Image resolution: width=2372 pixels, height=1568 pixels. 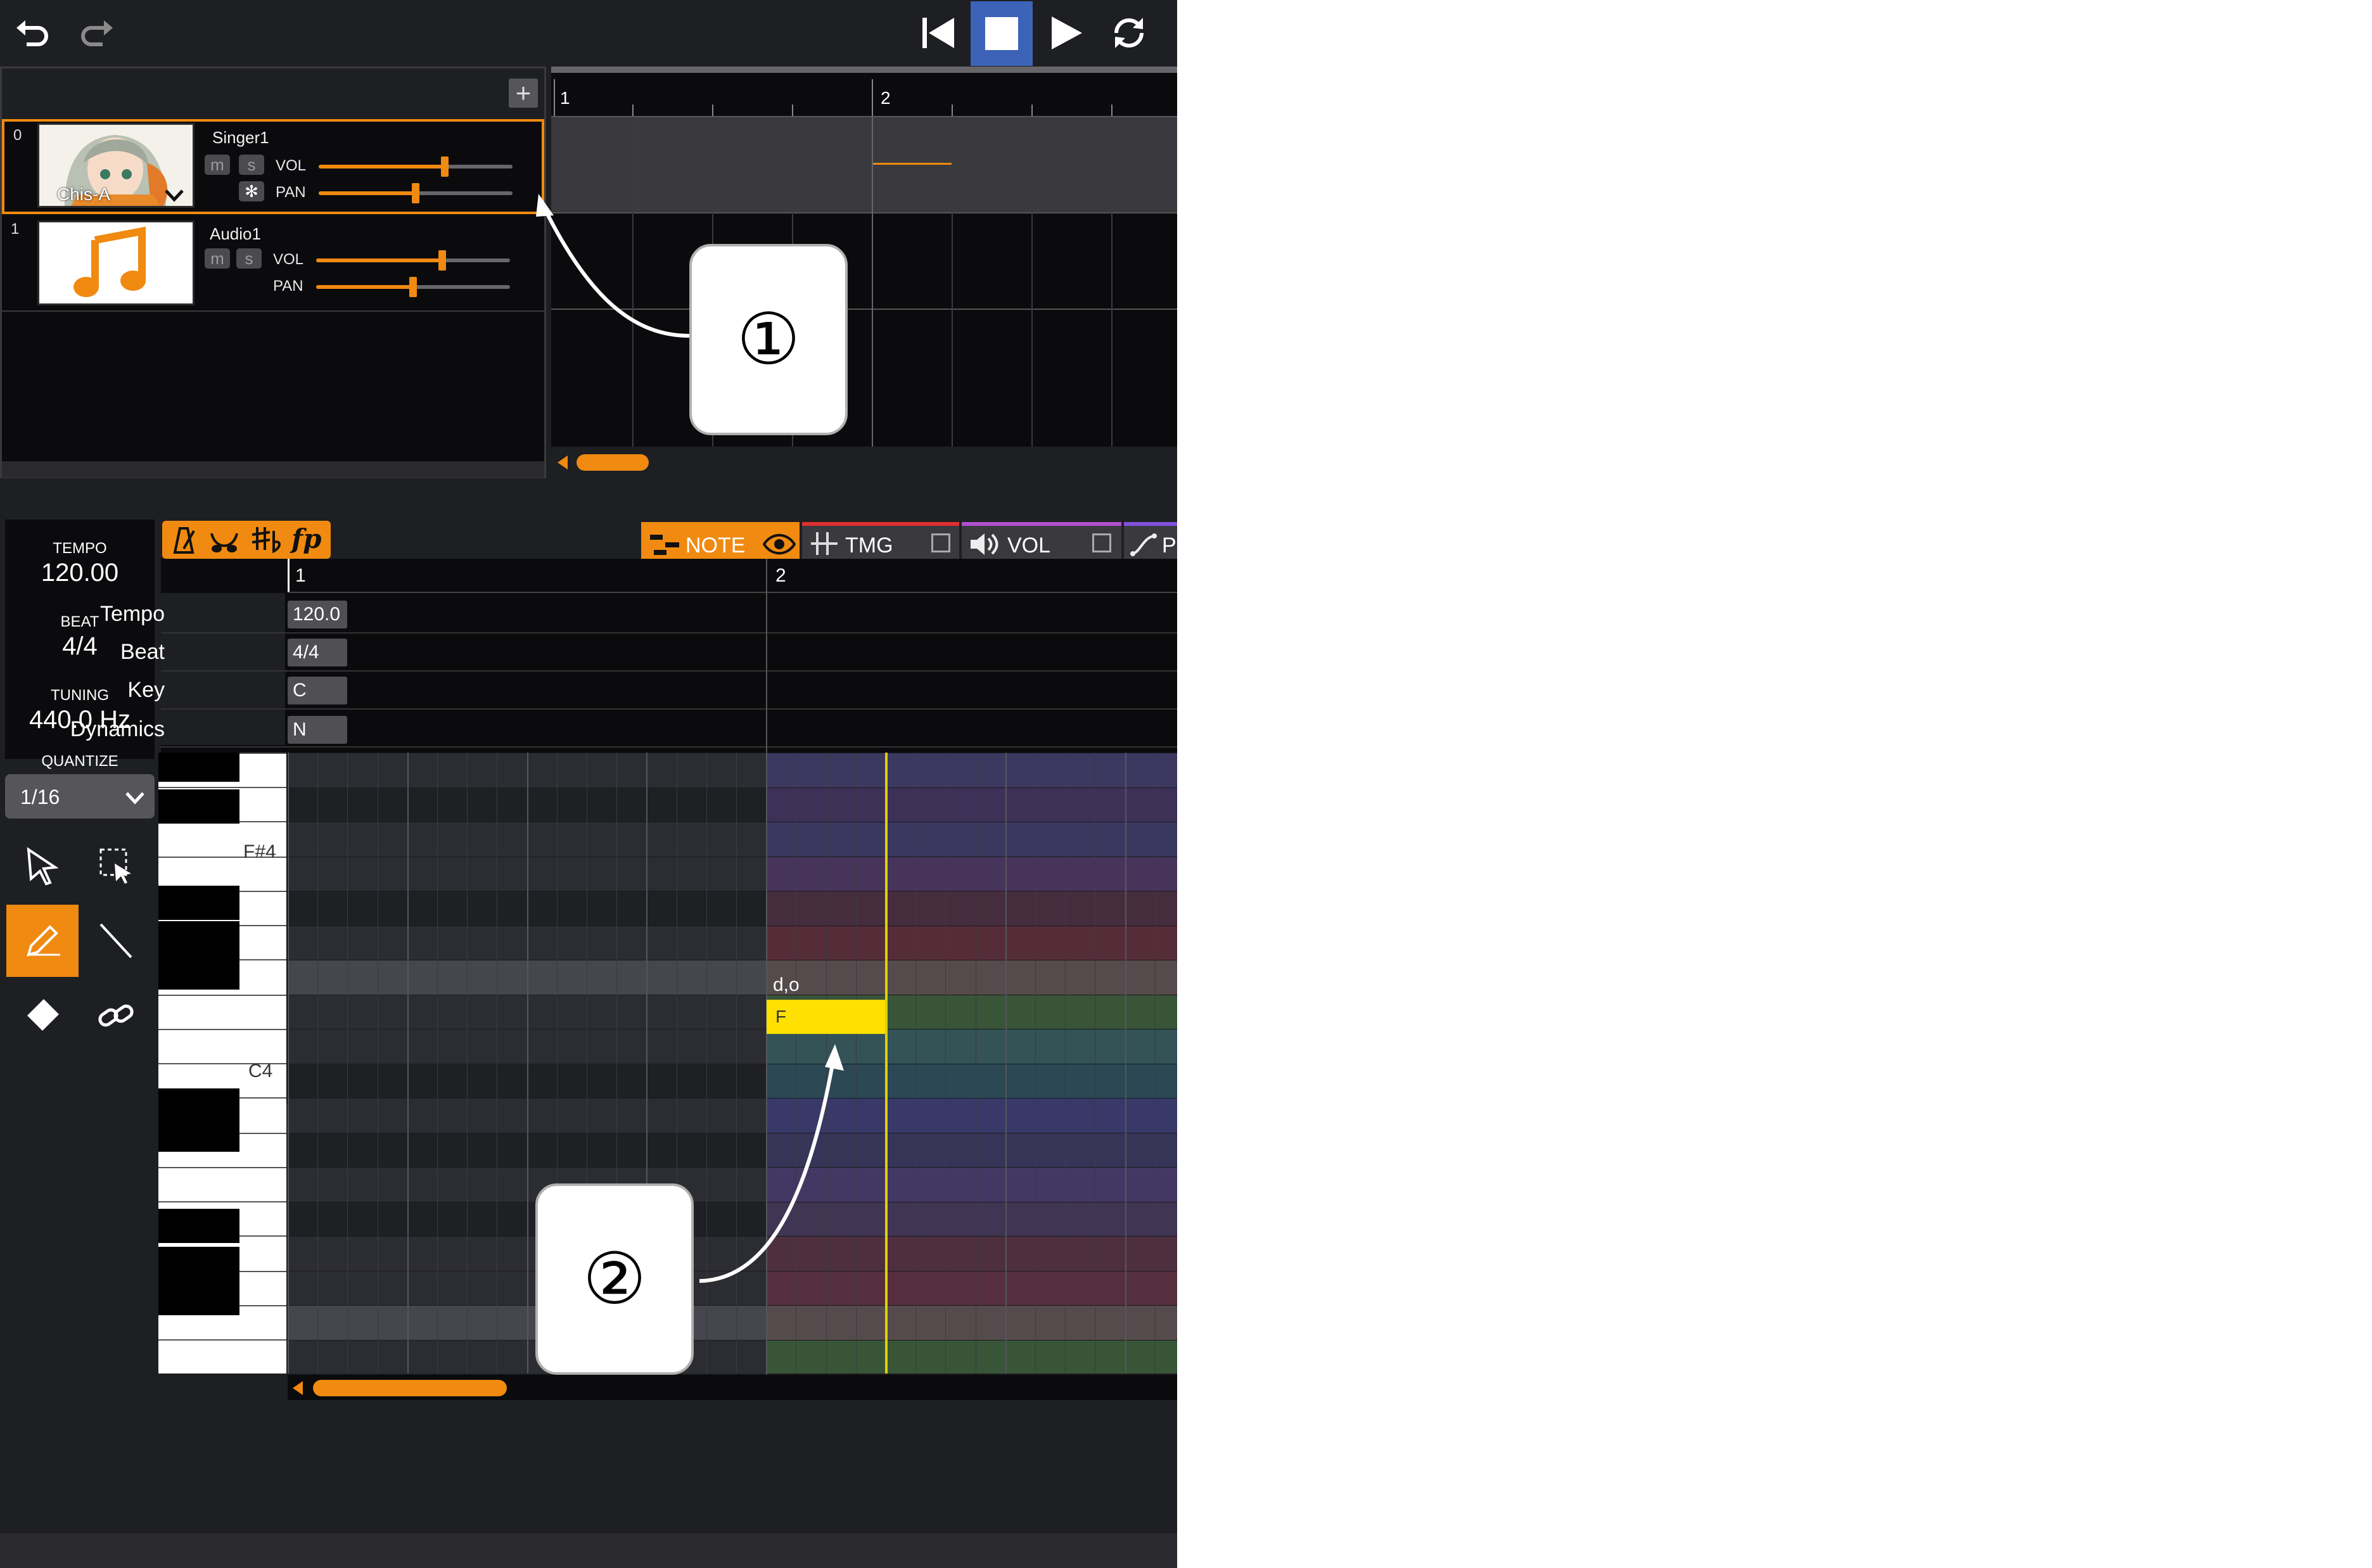 I want to click on singer-avatar: Chis-A, so click(x=115, y=165).